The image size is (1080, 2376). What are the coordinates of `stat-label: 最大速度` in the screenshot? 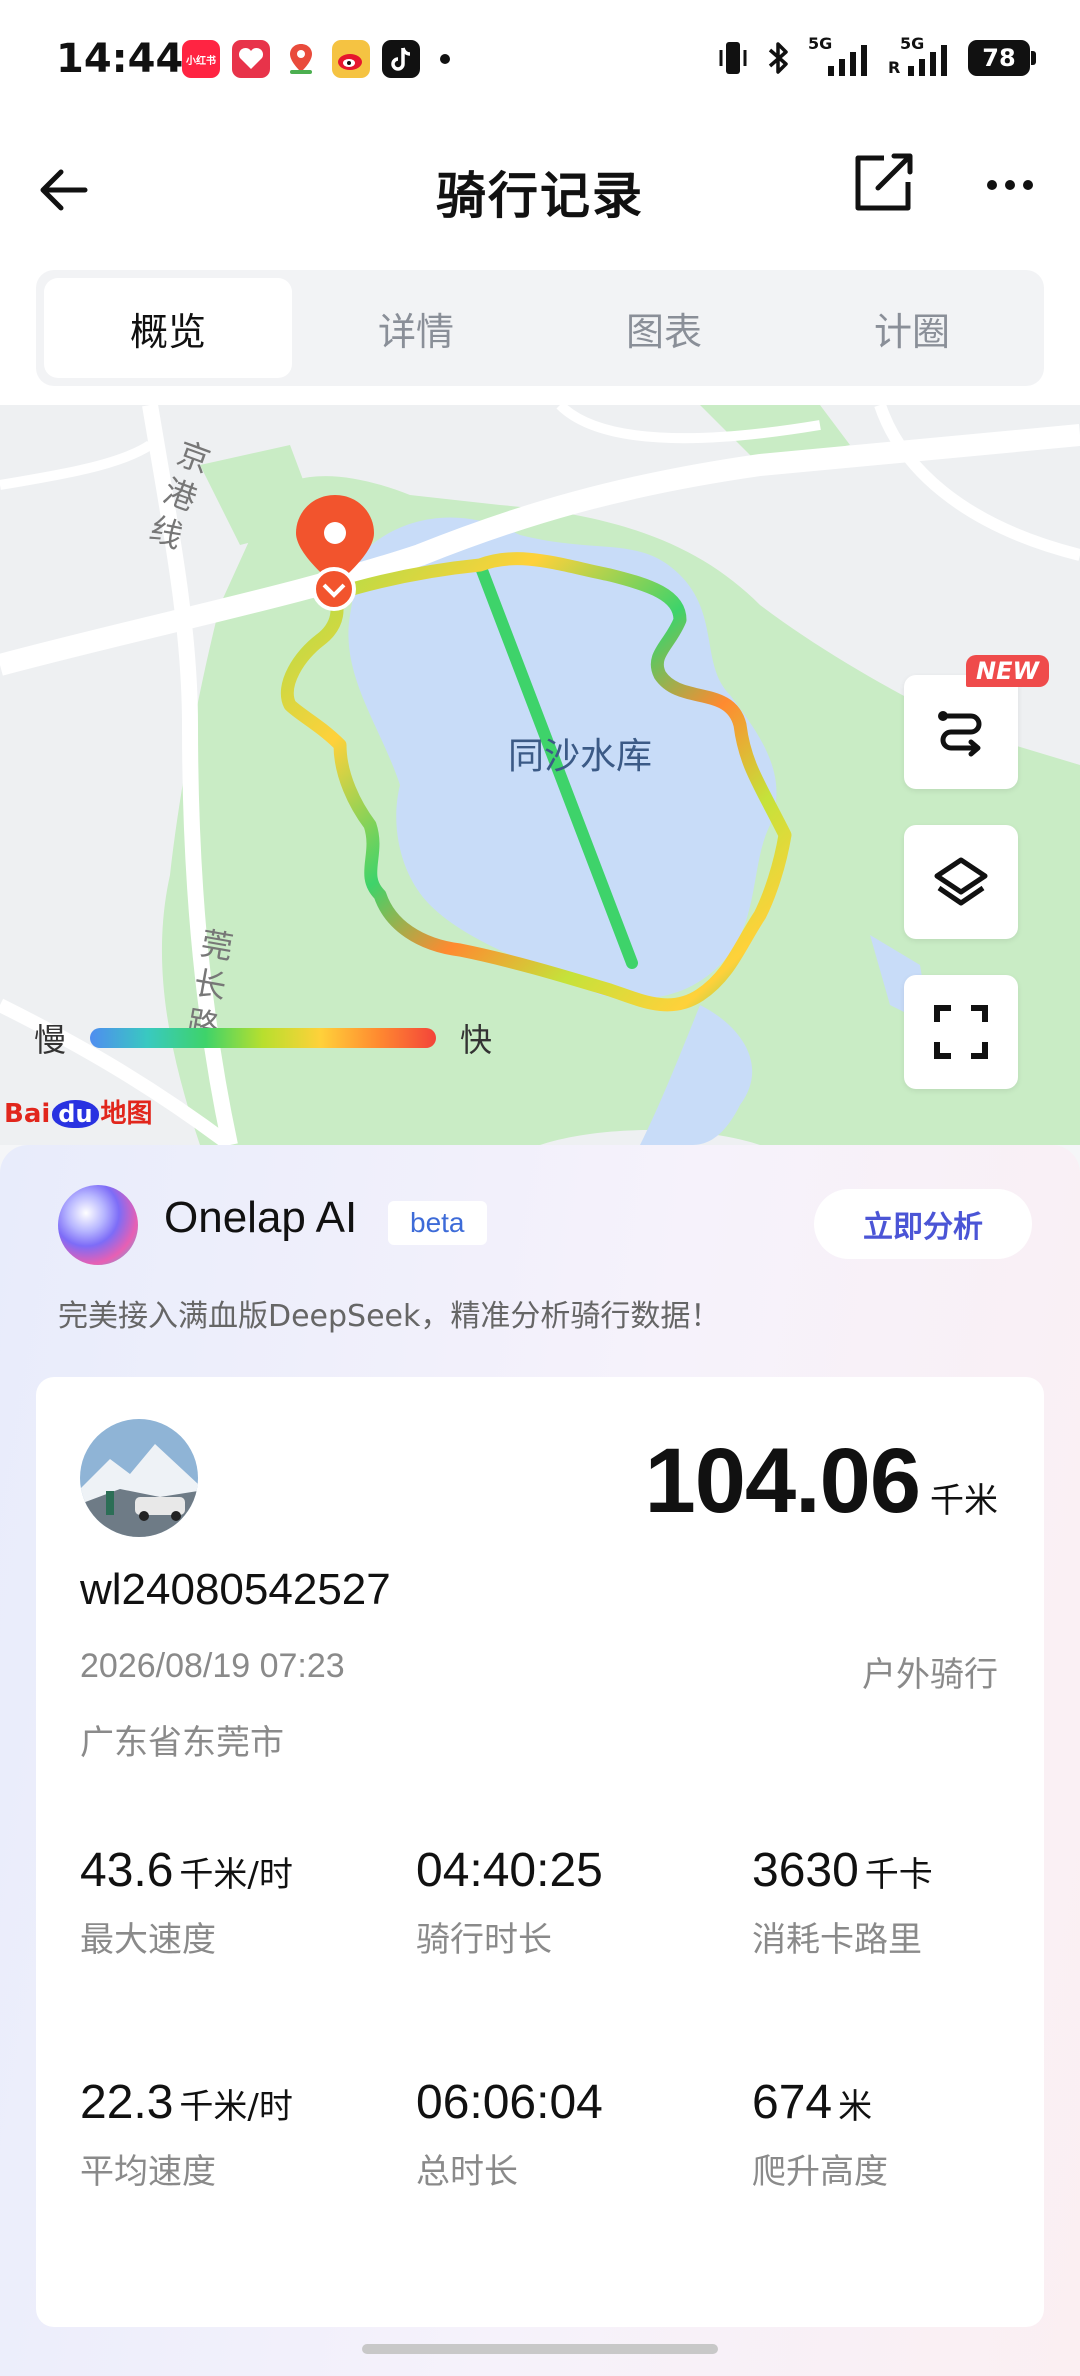 It's located at (148, 1940).